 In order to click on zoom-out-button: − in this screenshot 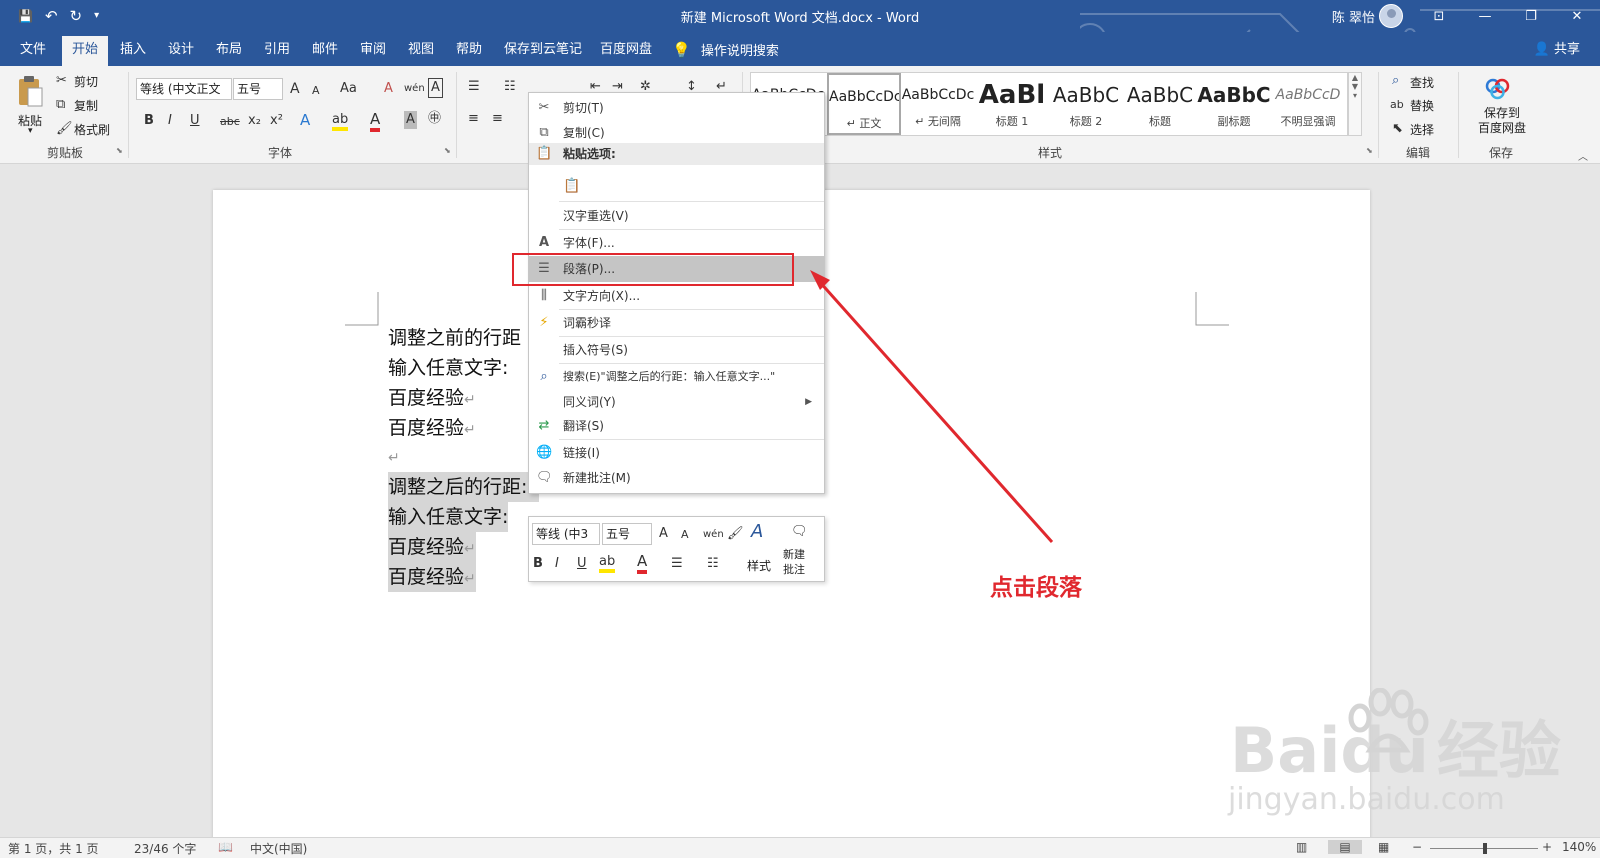, I will do `click(1417, 847)`.